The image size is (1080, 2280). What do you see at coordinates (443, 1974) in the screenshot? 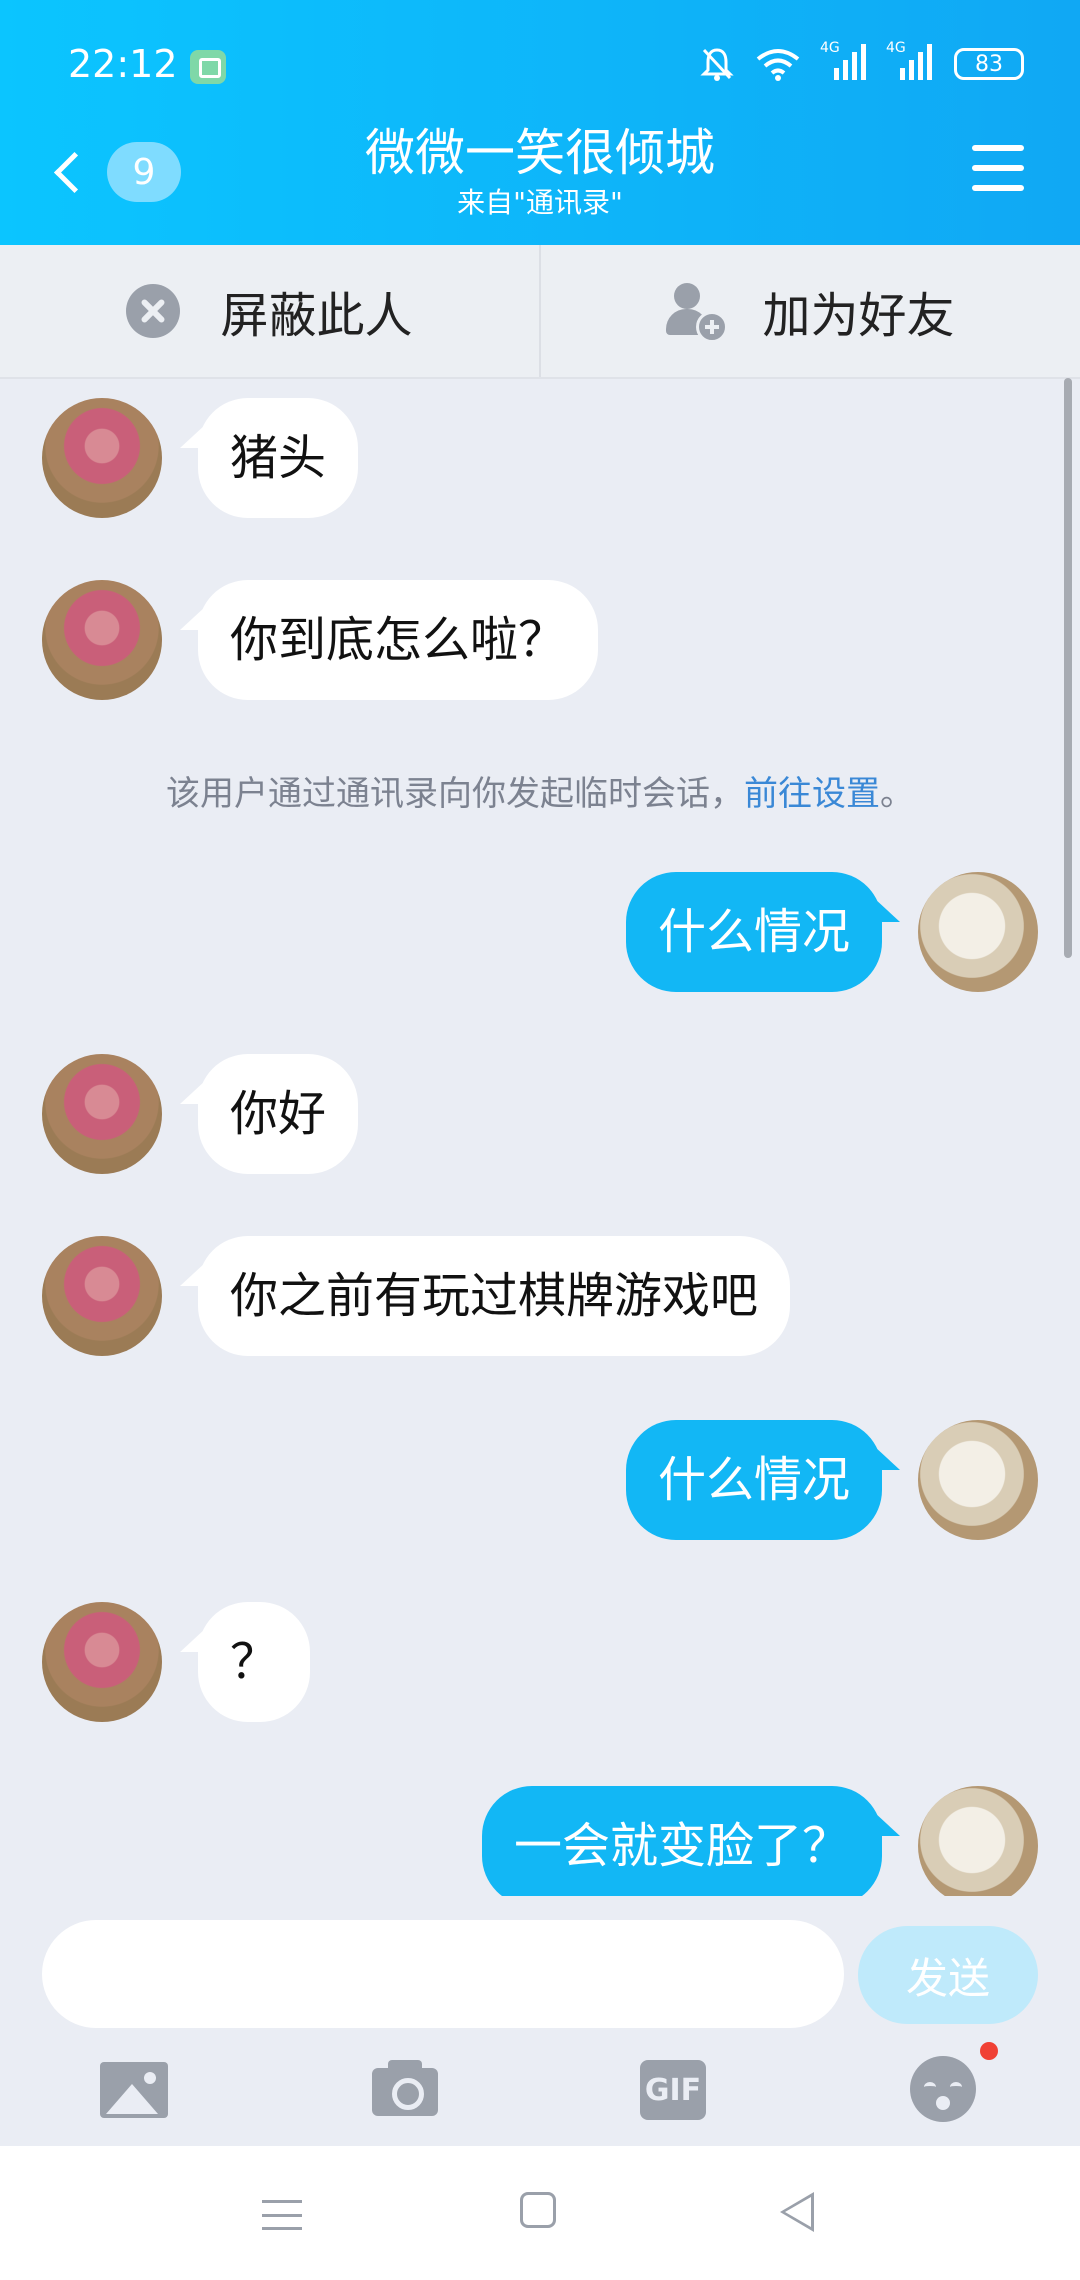
I see `message-input` at bounding box center [443, 1974].